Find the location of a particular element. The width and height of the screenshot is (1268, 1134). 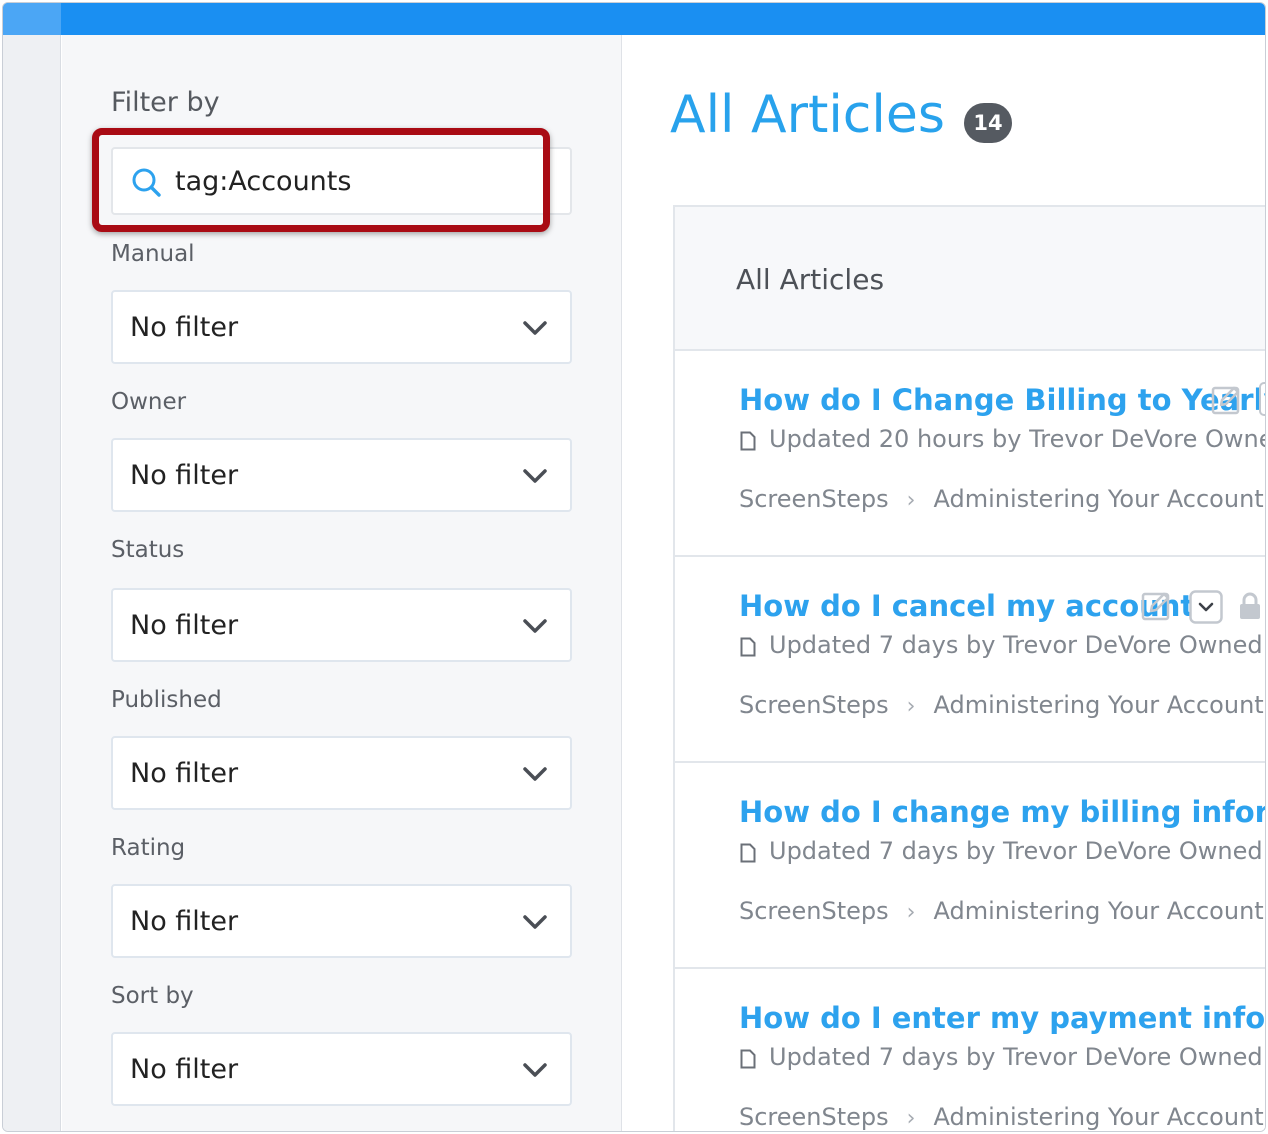

filter-title: Filter by is located at coordinates (165, 102).